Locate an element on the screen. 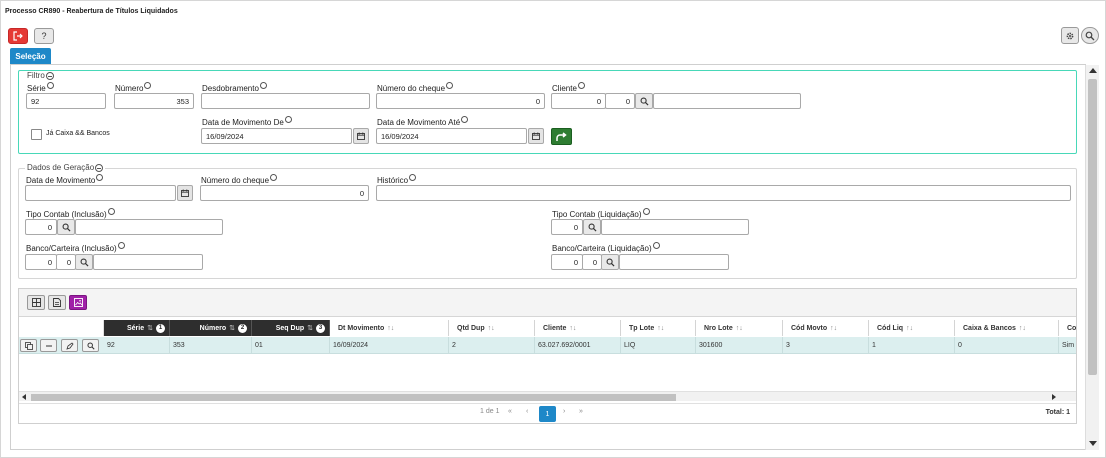 Image resolution: width=1106 pixels, height=458 pixels. serie-input: 92 is located at coordinates (66, 101).